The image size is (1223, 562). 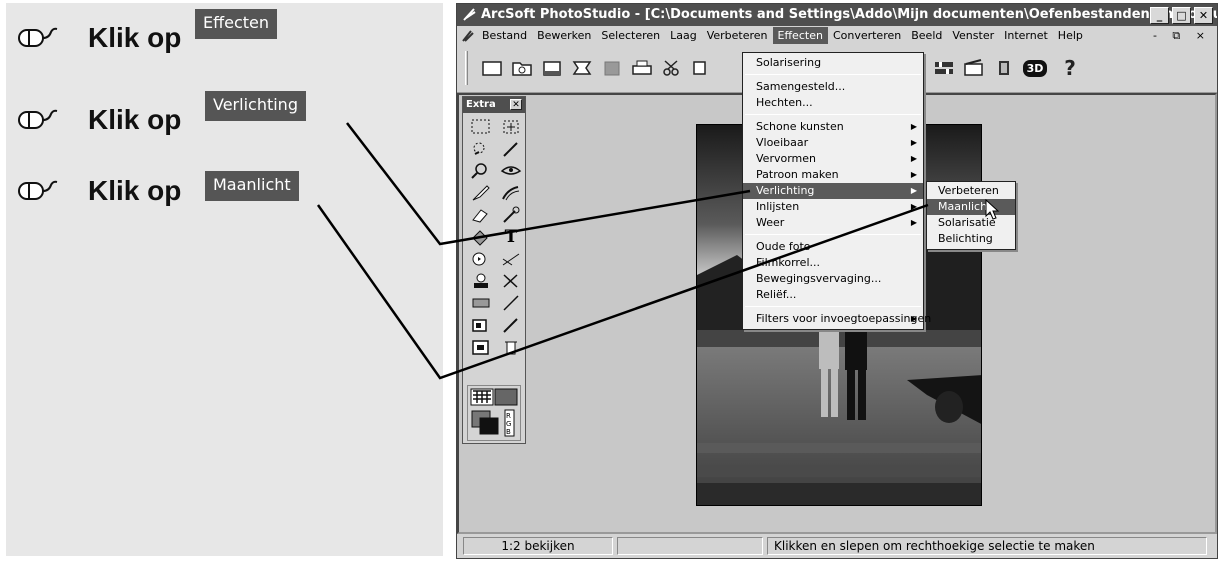 I want to click on text-icon: T, so click(x=511, y=237).